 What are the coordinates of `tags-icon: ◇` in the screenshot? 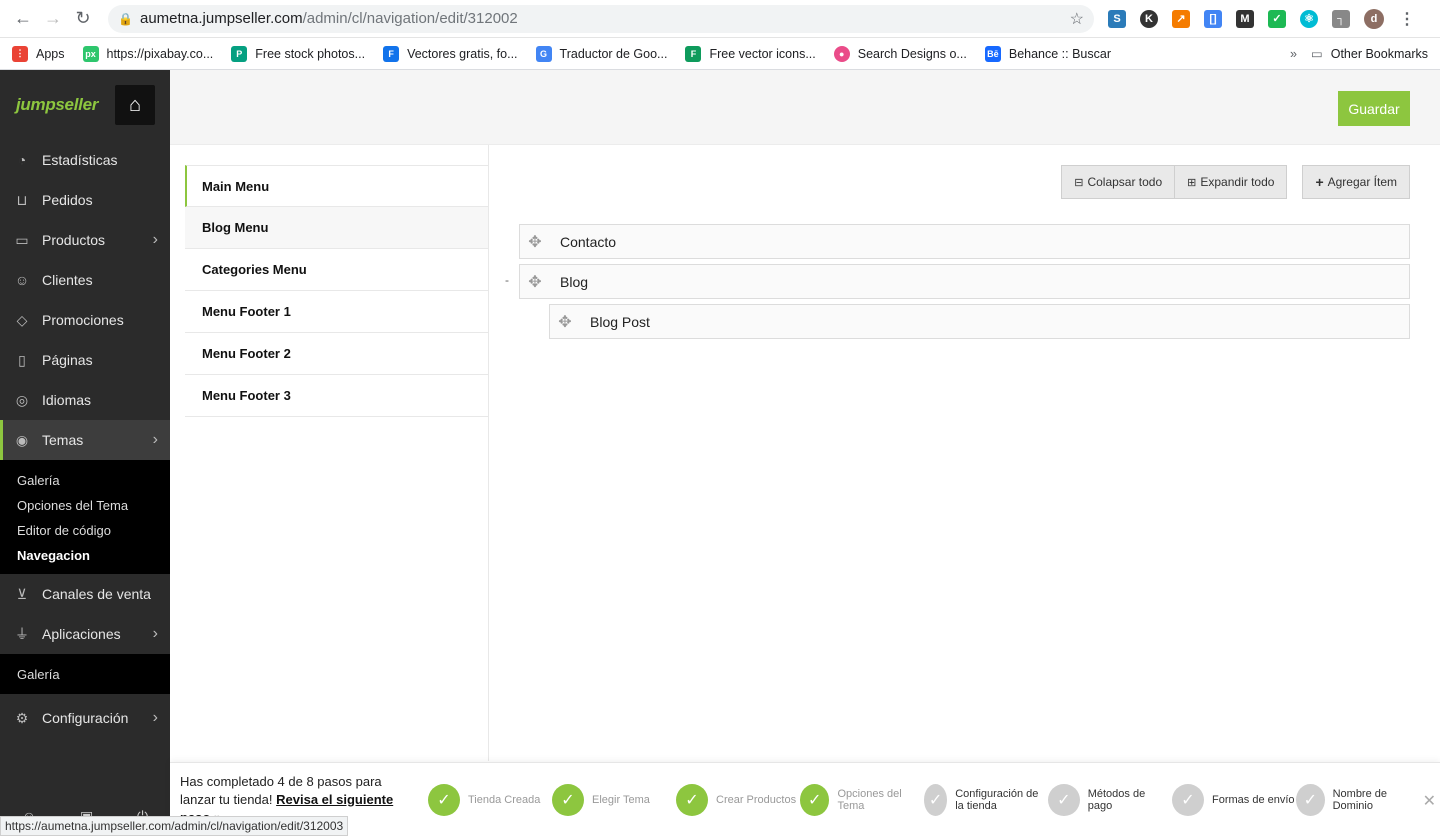 It's located at (22, 319).